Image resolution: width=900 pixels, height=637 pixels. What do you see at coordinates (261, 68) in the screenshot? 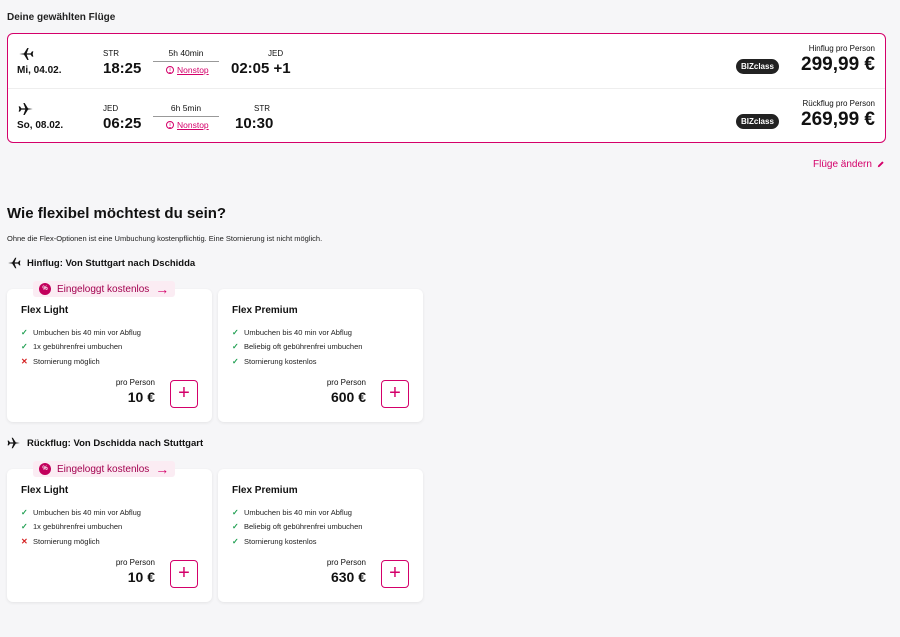
I see `arrival-time: 02:05 +1` at bounding box center [261, 68].